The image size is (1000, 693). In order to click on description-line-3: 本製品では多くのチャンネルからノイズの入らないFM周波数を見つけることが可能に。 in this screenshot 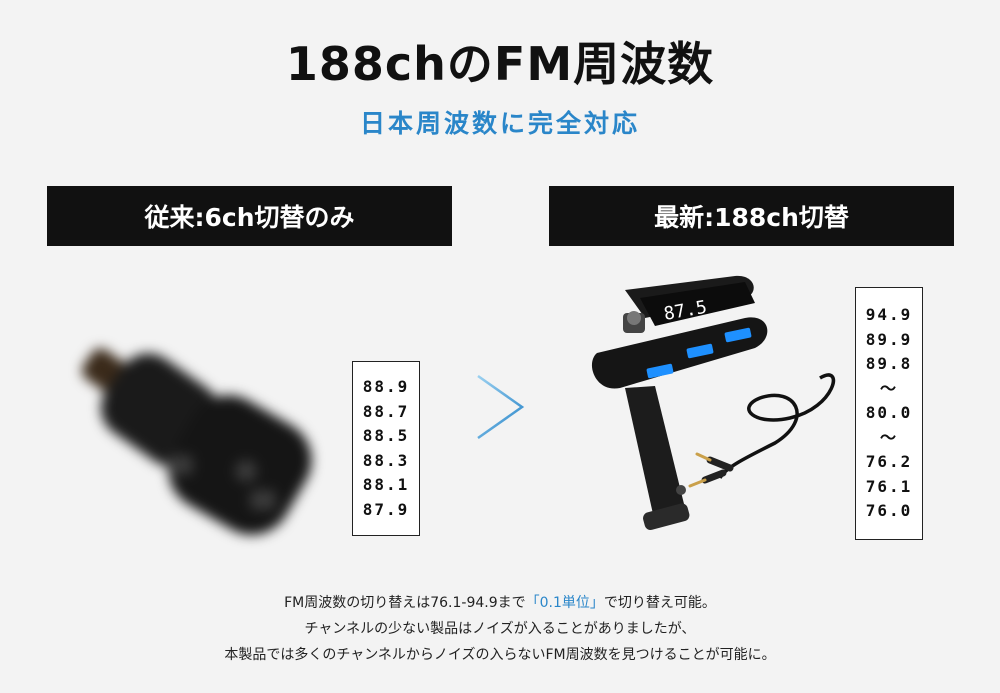, I will do `click(500, 655)`.